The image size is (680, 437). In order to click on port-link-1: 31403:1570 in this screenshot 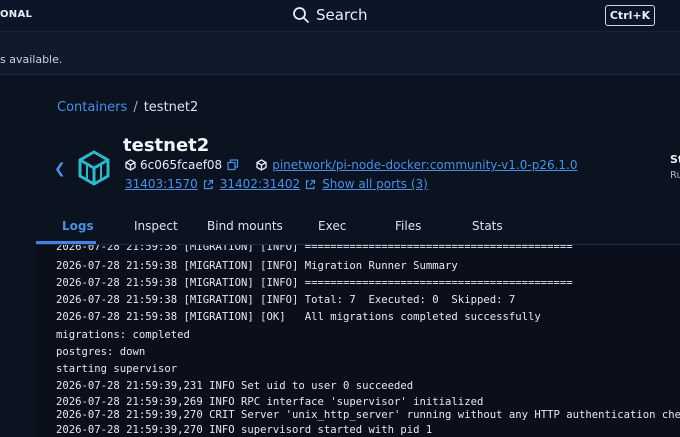, I will do `click(161, 184)`.